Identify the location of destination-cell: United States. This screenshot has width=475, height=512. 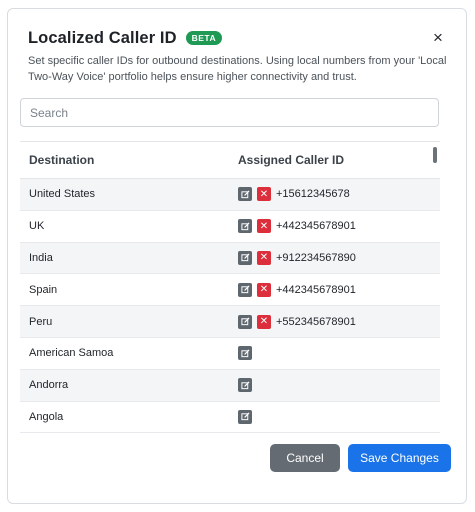
(62, 194).